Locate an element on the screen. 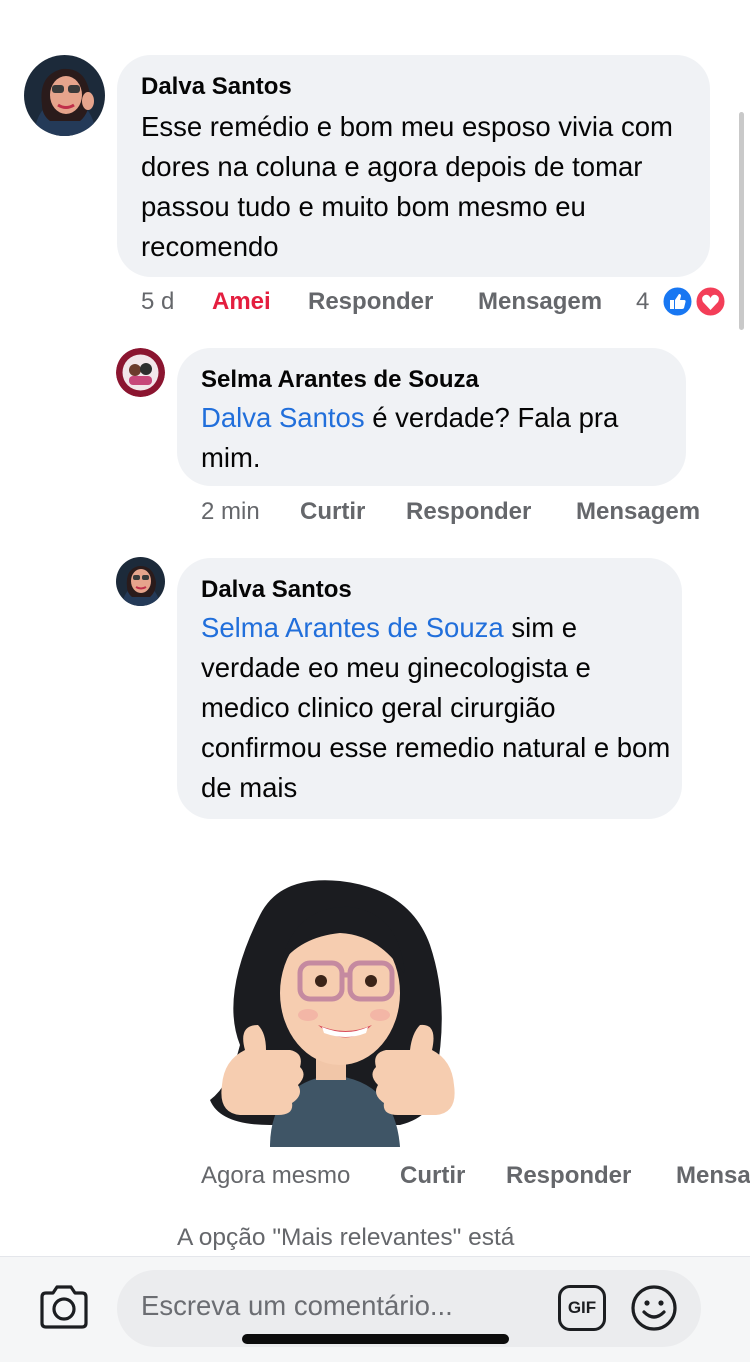  comment-actions: Agora mesmo Curtir Responder Mensa is located at coordinates (375, 1179).